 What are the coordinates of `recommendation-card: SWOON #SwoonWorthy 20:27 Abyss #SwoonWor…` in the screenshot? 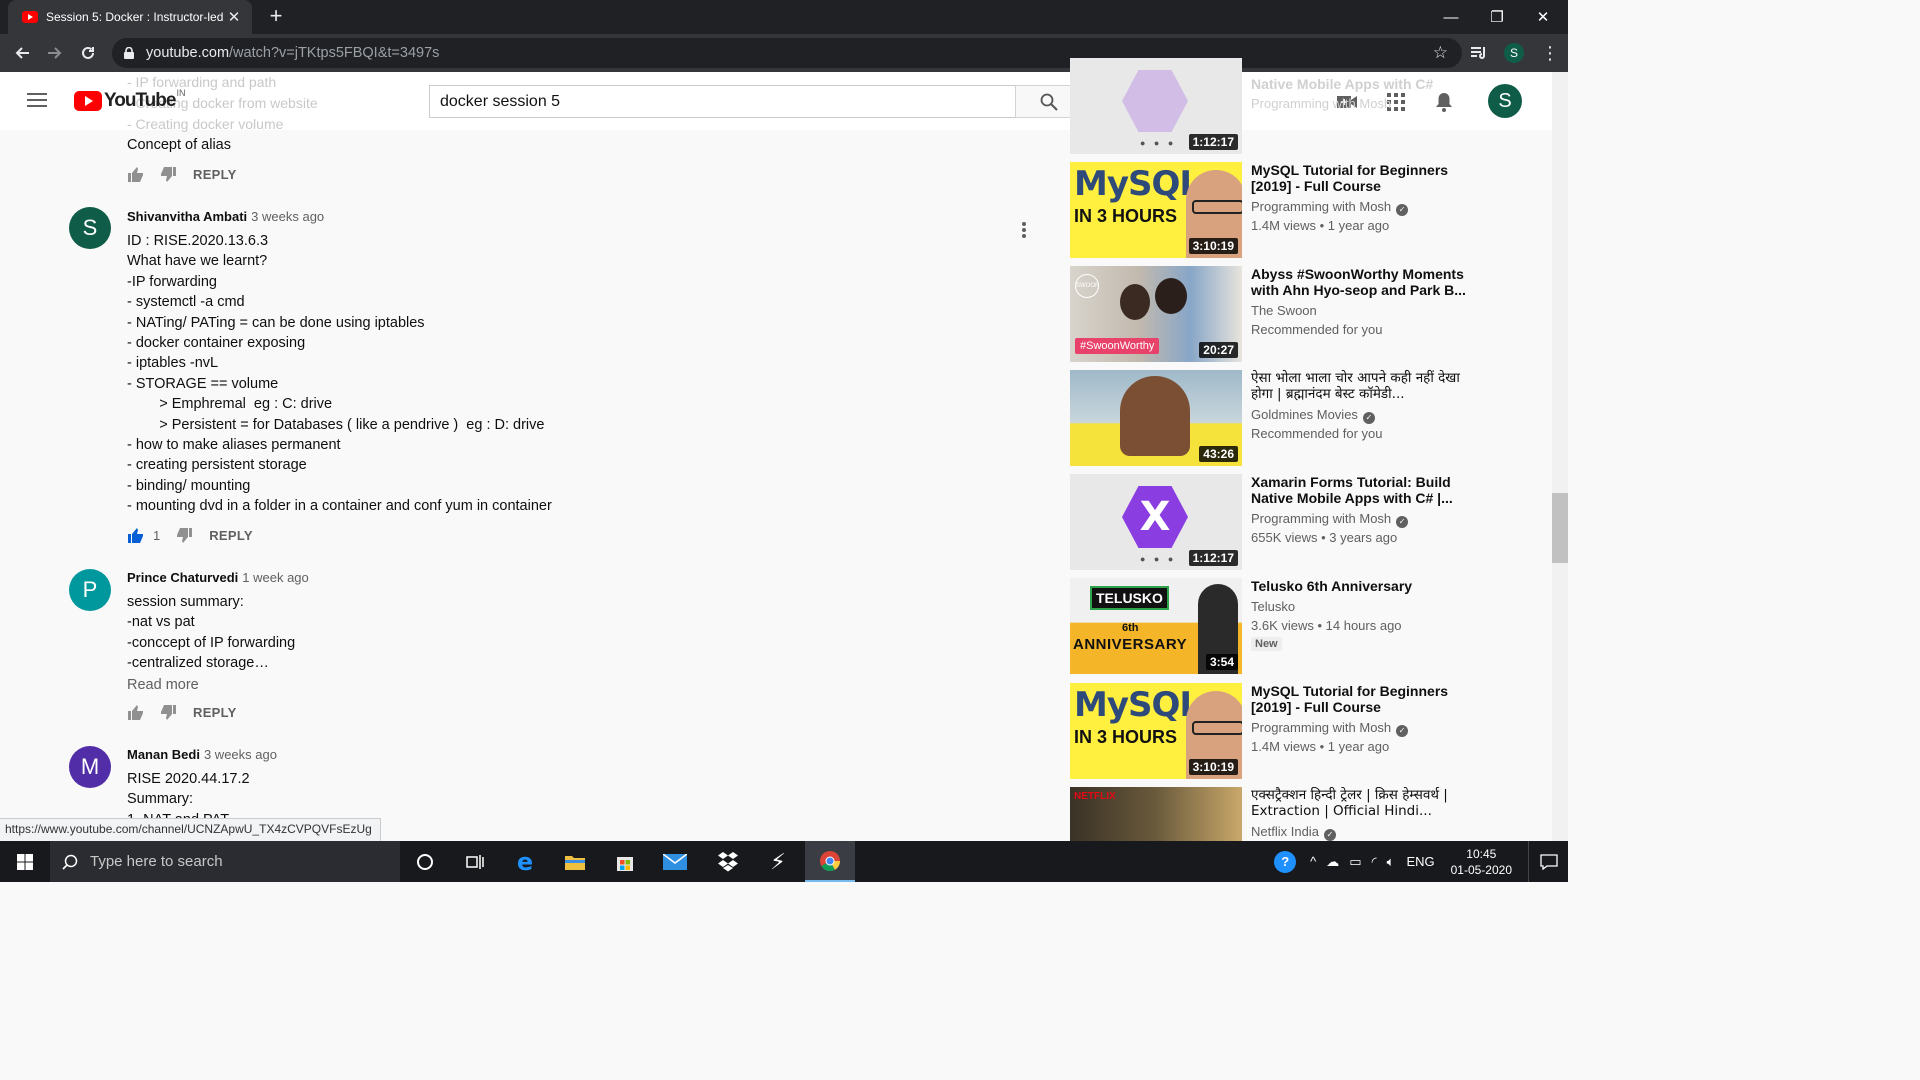 It's located at (1310, 314).